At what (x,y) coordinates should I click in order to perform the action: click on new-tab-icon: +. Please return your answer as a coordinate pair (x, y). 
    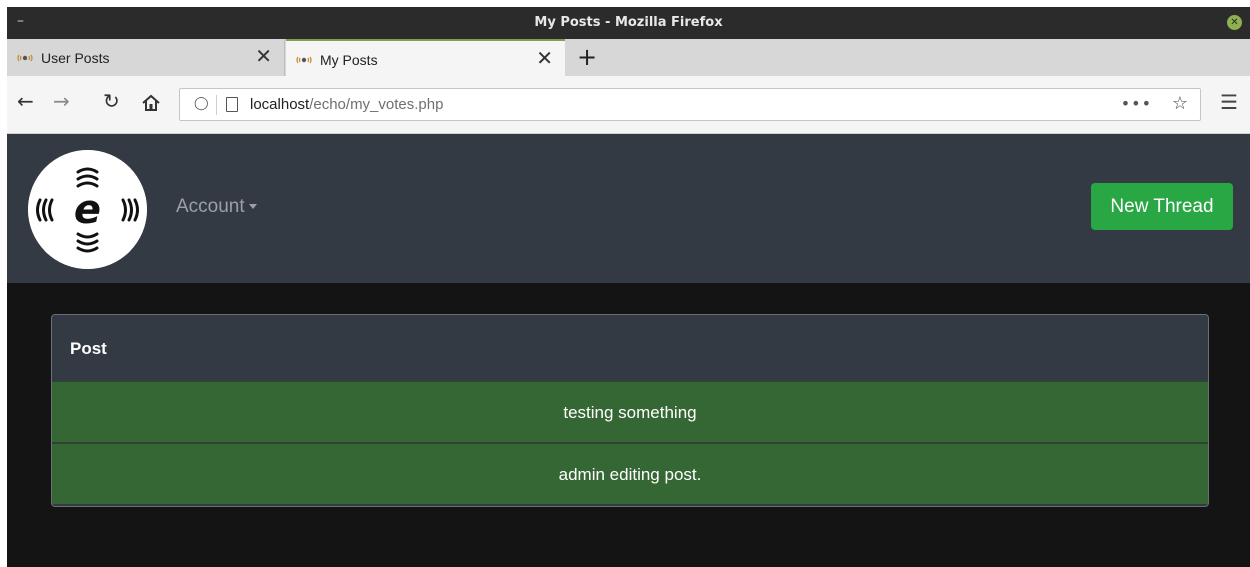
    Looking at the image, I should click on (587, 57).